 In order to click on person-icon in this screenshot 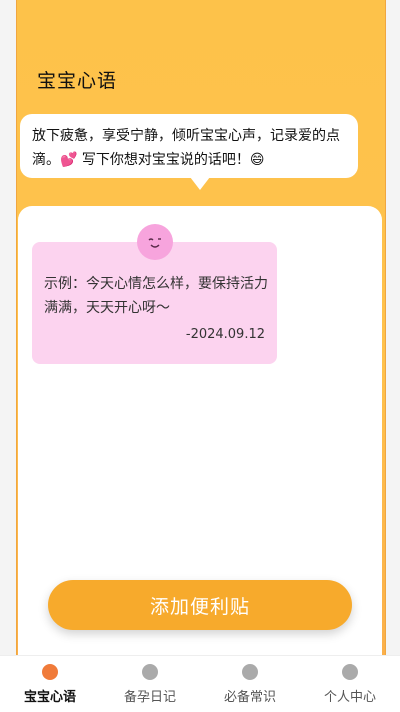, I will do `click(350, 672)`.